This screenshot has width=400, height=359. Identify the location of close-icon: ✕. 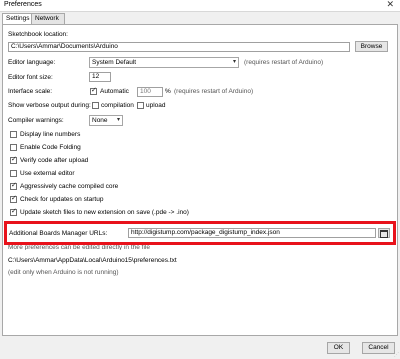
(390, 5).